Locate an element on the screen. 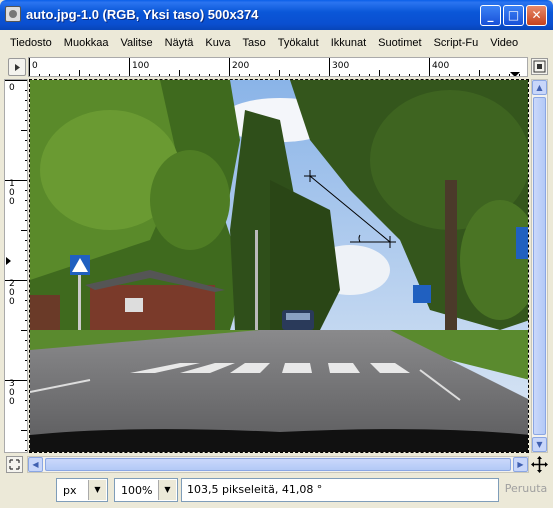 The width and height of the screenshot is (553, 508). hruler-label-400: 400 is located at coordinates (440, 66).